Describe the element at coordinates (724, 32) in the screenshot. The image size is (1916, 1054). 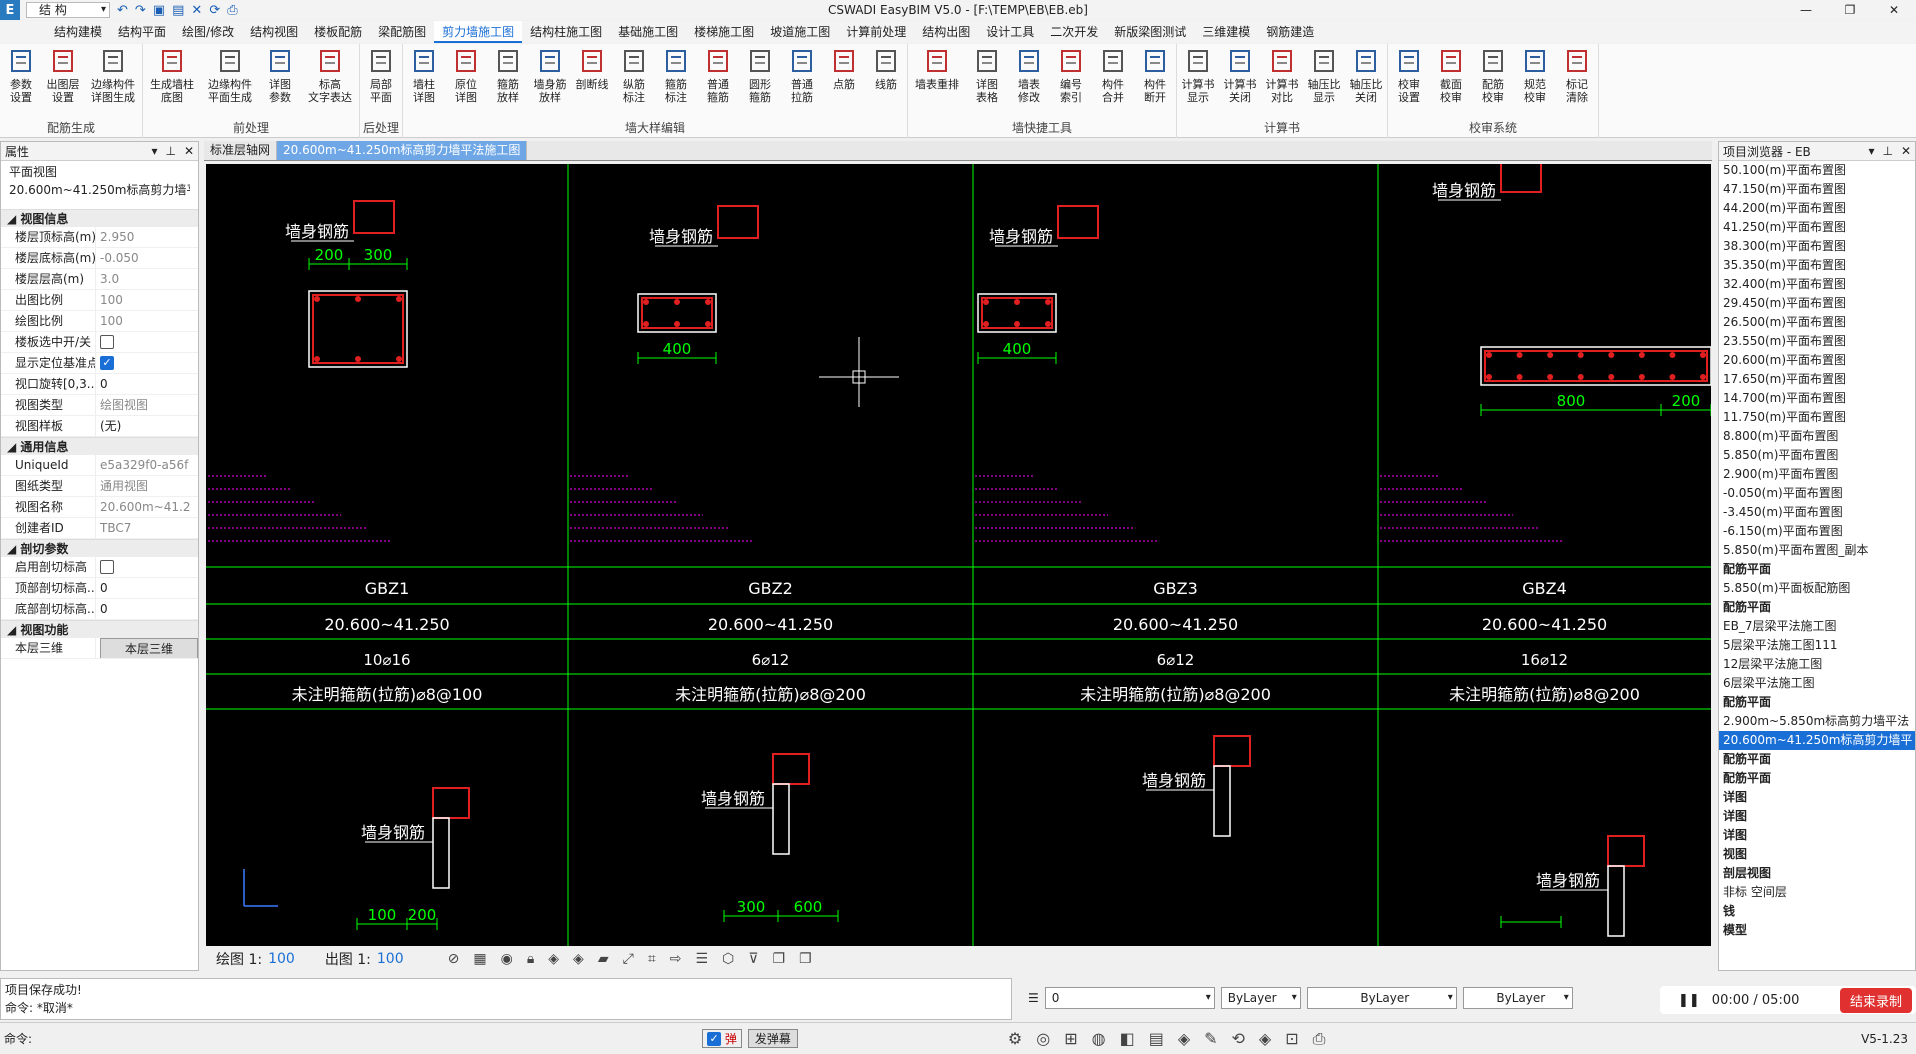
I see `tab-9: 楼梯施工图` at that location.